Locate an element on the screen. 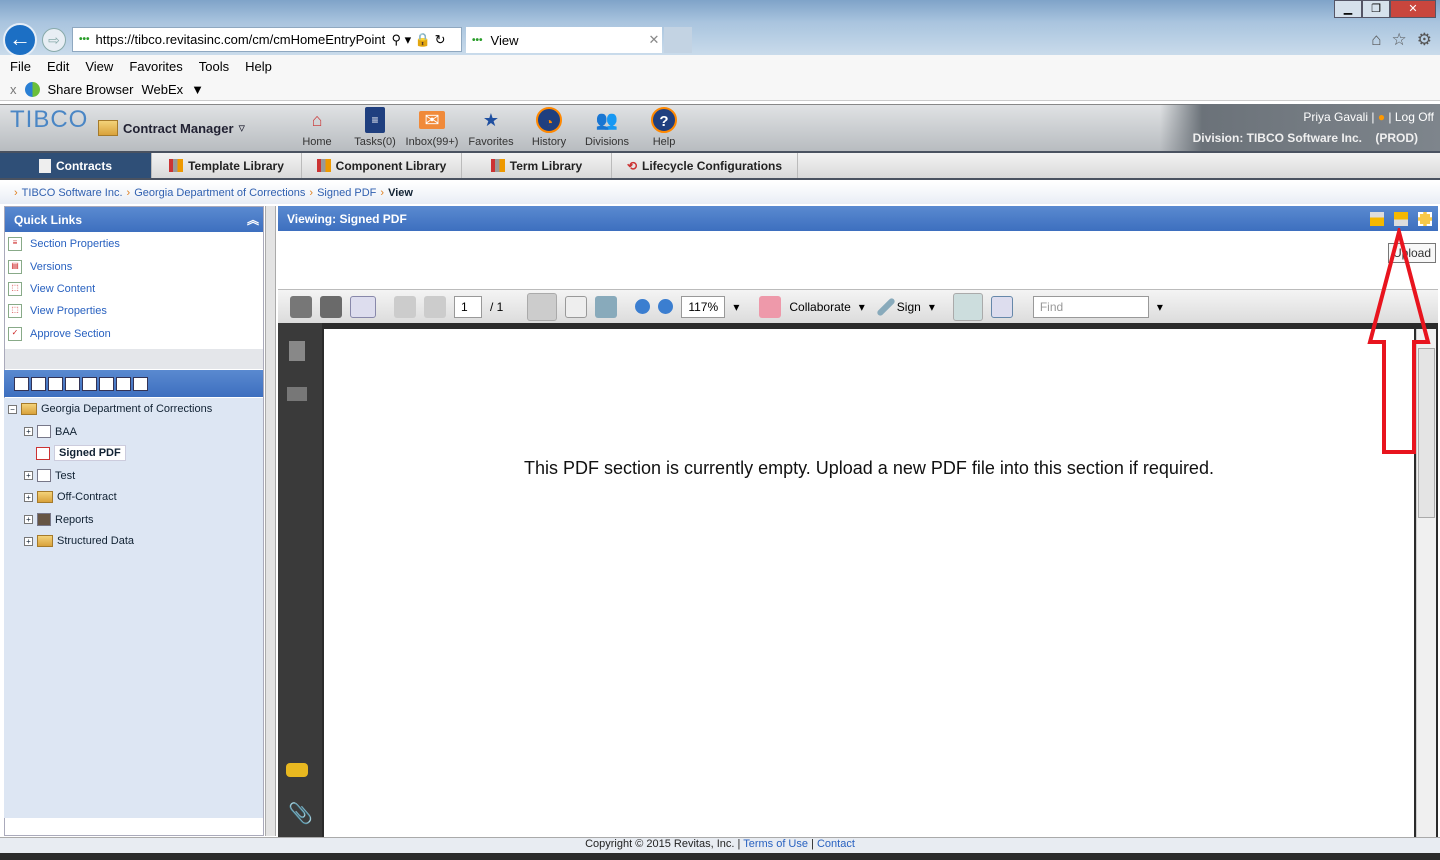  logoff-link: Log Off is located at coordinates (1414, 117).